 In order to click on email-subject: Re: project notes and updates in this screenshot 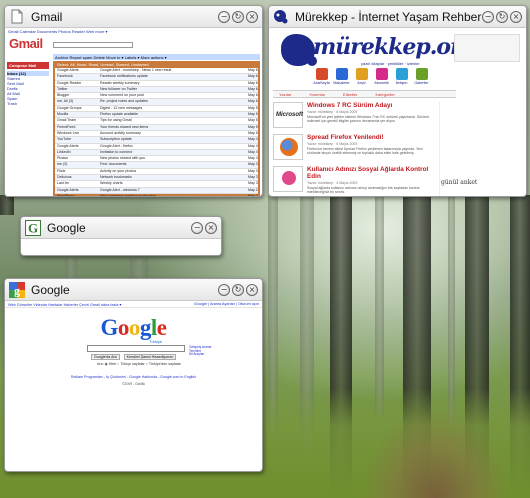, I will do `click(124, 101)`.